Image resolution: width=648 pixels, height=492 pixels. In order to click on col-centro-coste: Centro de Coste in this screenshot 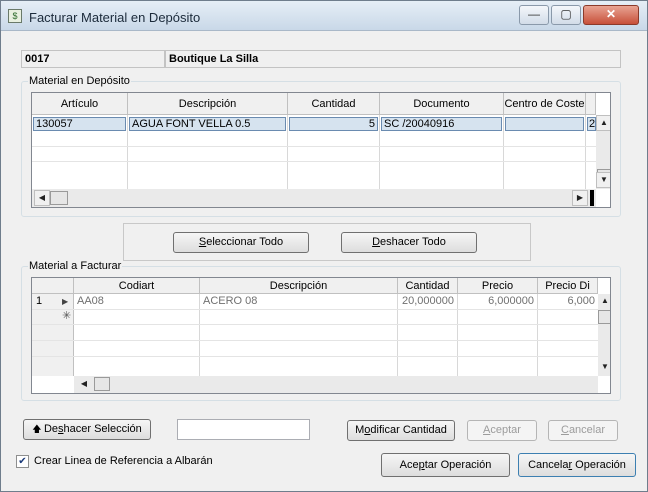, I will do `click(545, 104)`.